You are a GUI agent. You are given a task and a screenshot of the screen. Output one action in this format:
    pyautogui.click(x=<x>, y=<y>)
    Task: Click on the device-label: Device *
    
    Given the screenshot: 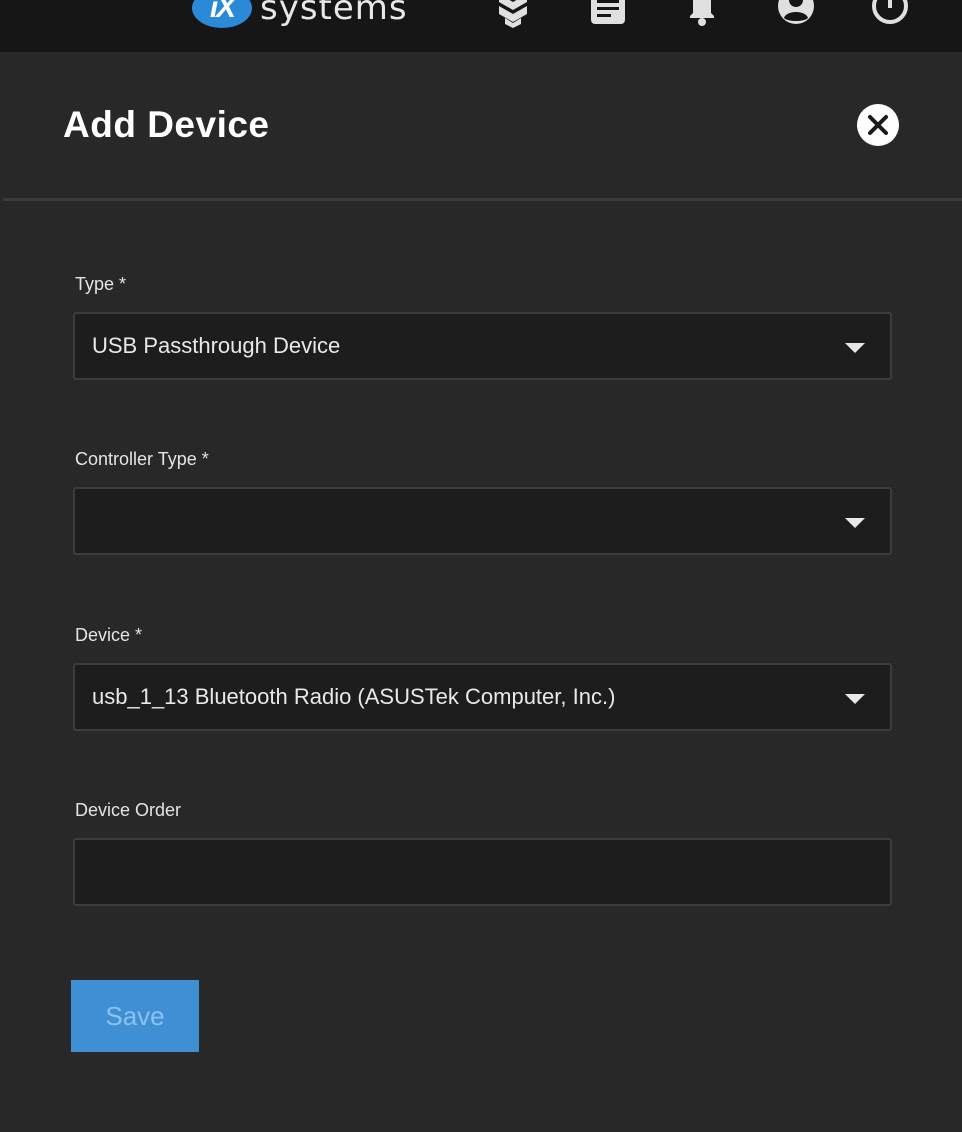 What is the action you would take?
    pyautogui.click(x=109, y=635)
    